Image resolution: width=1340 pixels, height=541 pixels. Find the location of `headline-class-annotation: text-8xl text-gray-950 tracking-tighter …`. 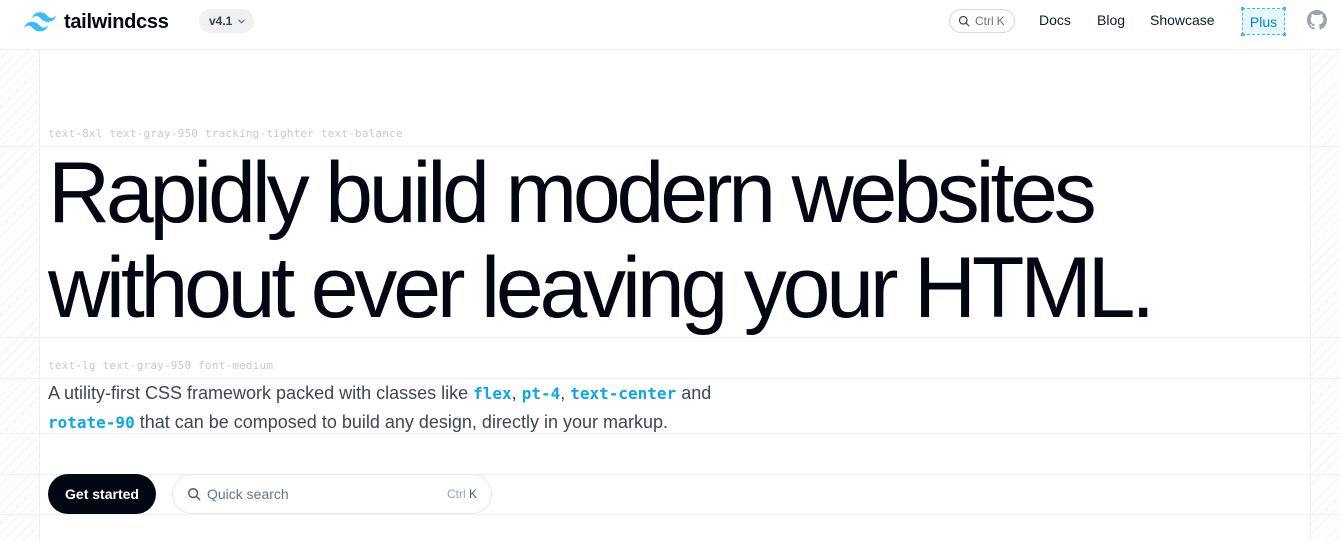

headline-class-annotation: text-8xl text-gray-950 tracking-tighter … is located at coordinates (225, 133).